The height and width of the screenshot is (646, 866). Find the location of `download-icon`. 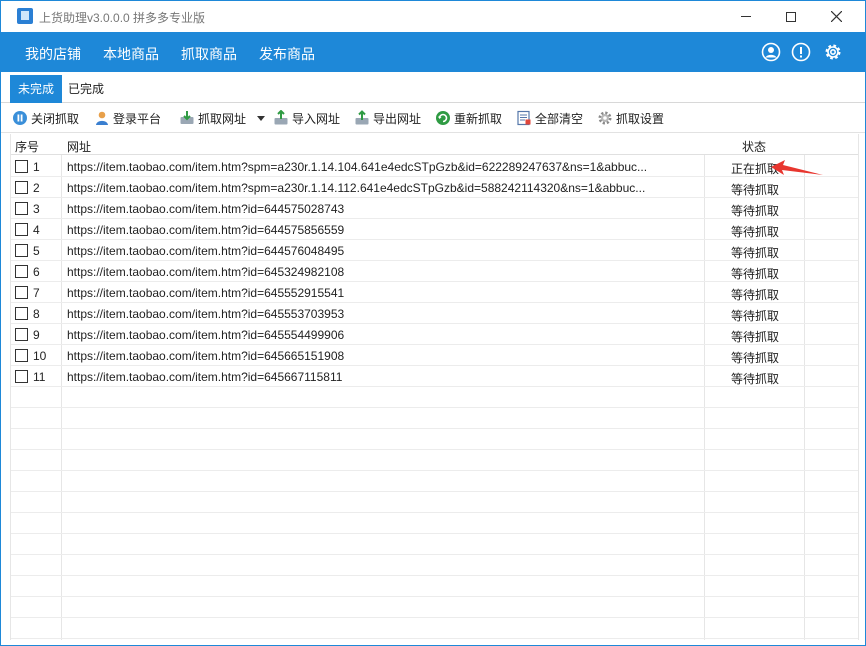

download-icon is located at coordinates (187, 117).